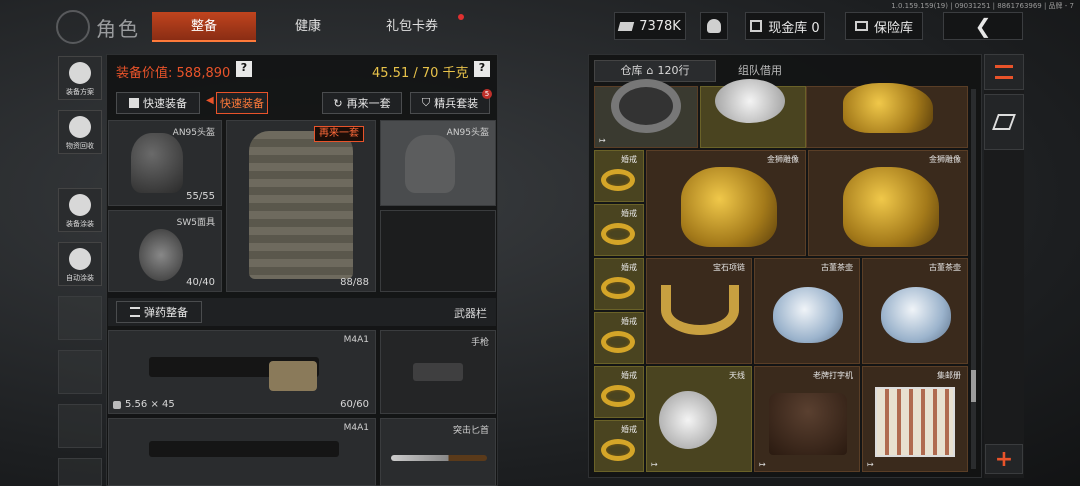 Image resolution: width=1080 pixels, height=486 pixels. I want to click on sidebar-item-recycle: 物资回收, so click(80, 132).